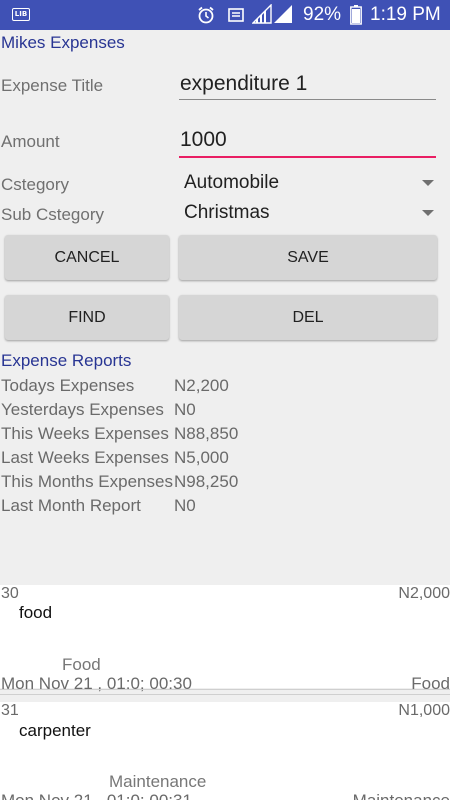 This screenshot has height=800, width=450. I want to click on battery-percent: 92%, so click(322, 14).